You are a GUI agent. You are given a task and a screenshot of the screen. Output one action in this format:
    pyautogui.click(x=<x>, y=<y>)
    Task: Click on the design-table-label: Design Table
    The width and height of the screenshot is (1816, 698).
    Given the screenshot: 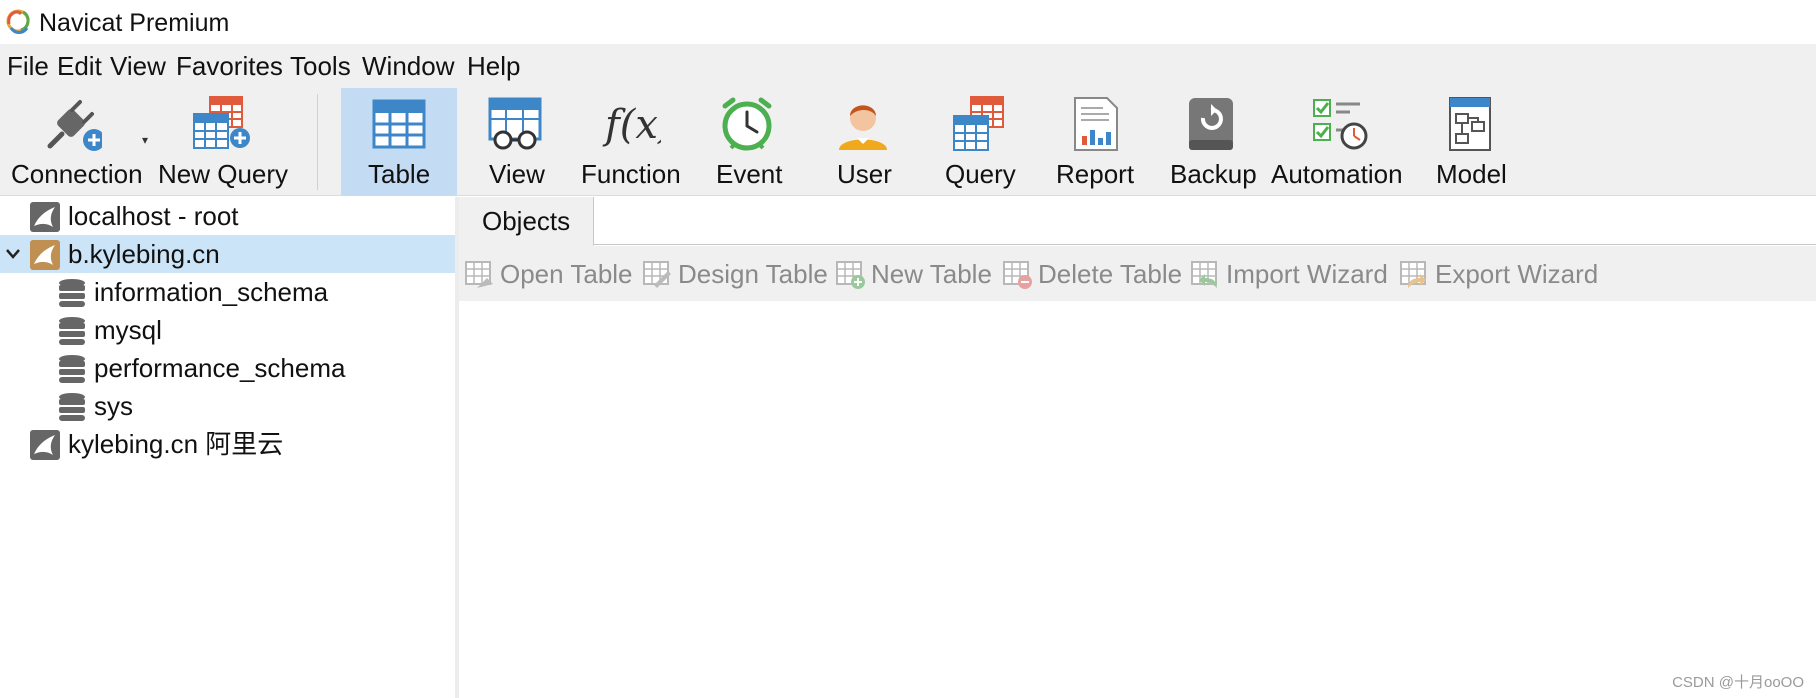 What is the action you would take?
    pyautogui.click(x=753, y=274)
    